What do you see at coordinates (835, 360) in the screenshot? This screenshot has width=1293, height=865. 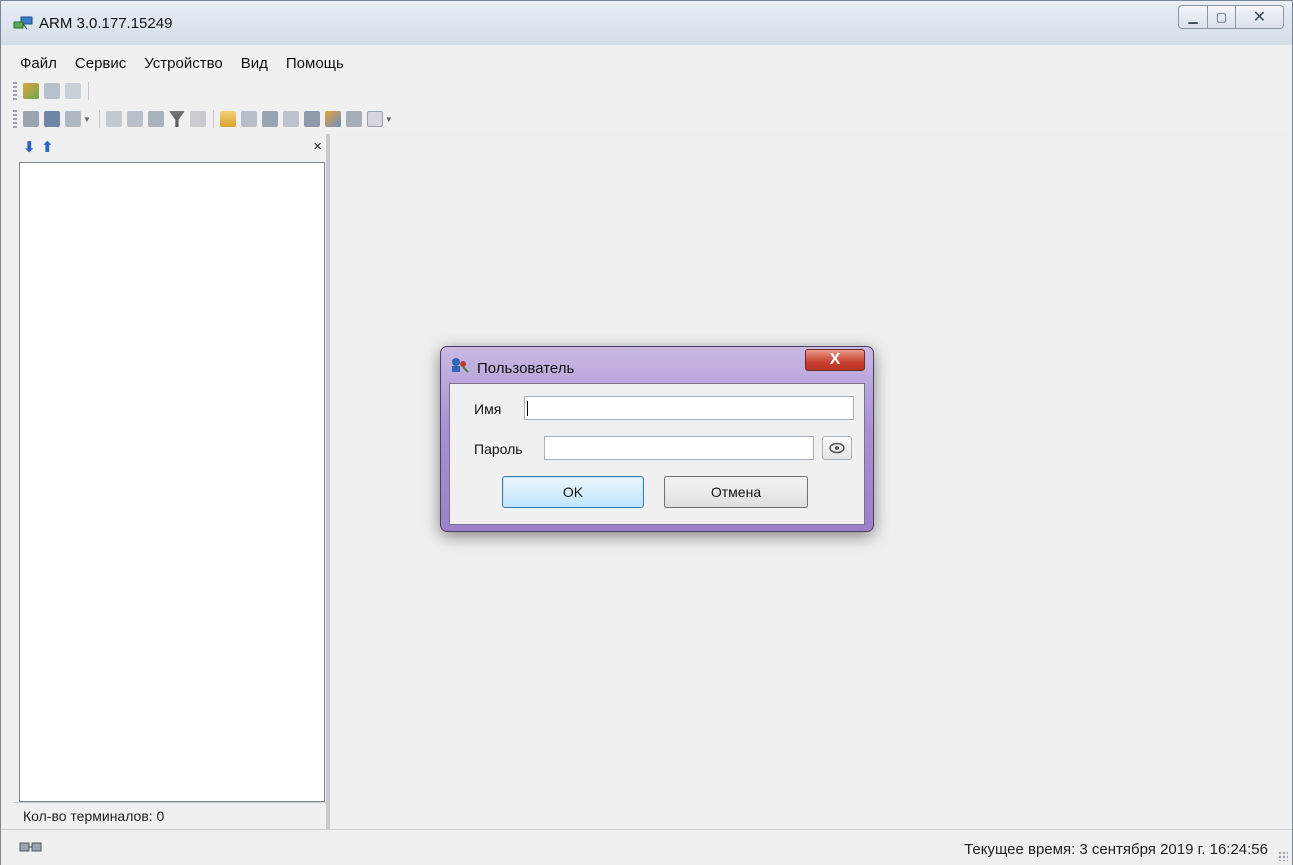 I see `dialog-close-button: X` at bounding box center [835, 360].